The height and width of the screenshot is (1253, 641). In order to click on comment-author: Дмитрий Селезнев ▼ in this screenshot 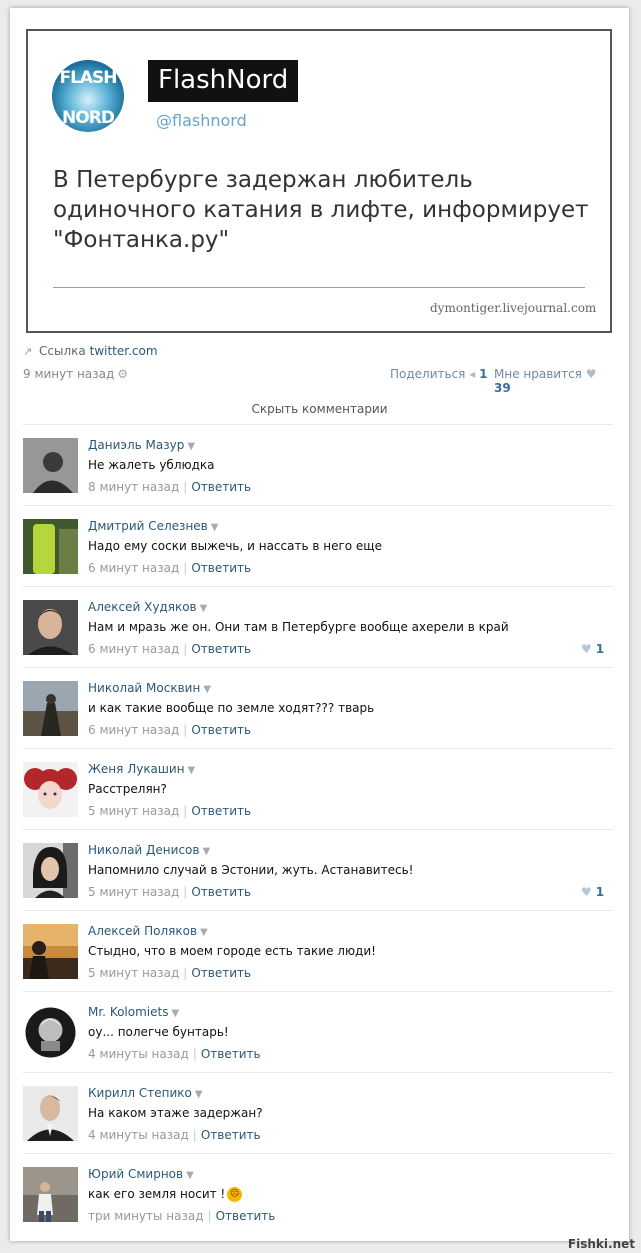, I will do `click(153, 526)`.